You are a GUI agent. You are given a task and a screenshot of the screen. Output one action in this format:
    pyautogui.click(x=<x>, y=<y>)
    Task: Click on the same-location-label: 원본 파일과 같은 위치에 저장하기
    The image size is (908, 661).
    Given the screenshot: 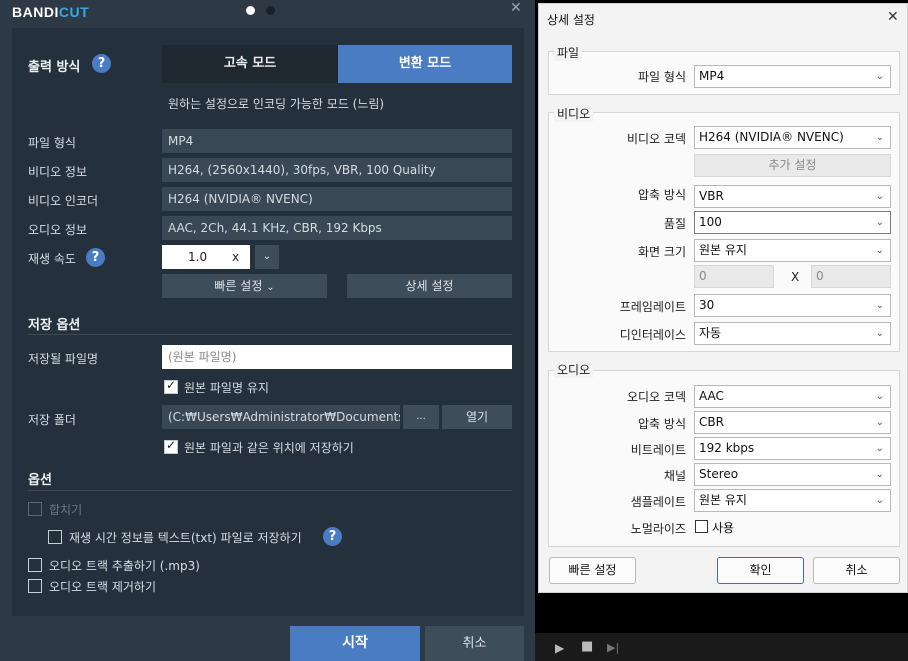 What is the action you would take?
    pyautogui.click(x=269, y=448)
    